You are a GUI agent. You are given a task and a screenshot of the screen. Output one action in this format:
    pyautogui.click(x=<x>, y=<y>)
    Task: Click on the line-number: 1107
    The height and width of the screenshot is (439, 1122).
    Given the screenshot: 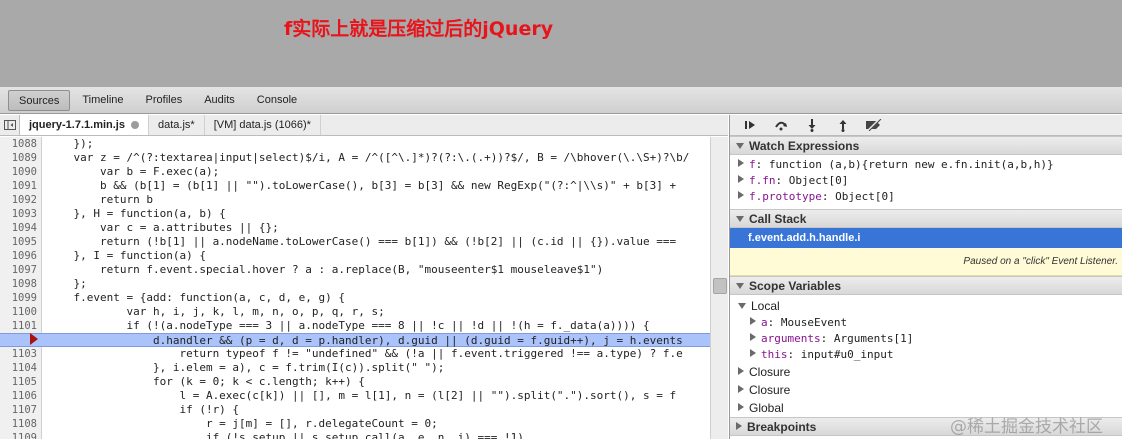 What is the action you would take?
    pyautogui.click(x=18, y=410)
    